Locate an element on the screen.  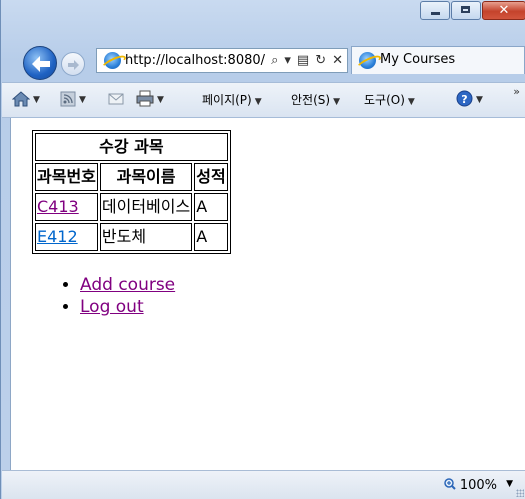
print-button: ▼ is located at coordinates (150, 99).